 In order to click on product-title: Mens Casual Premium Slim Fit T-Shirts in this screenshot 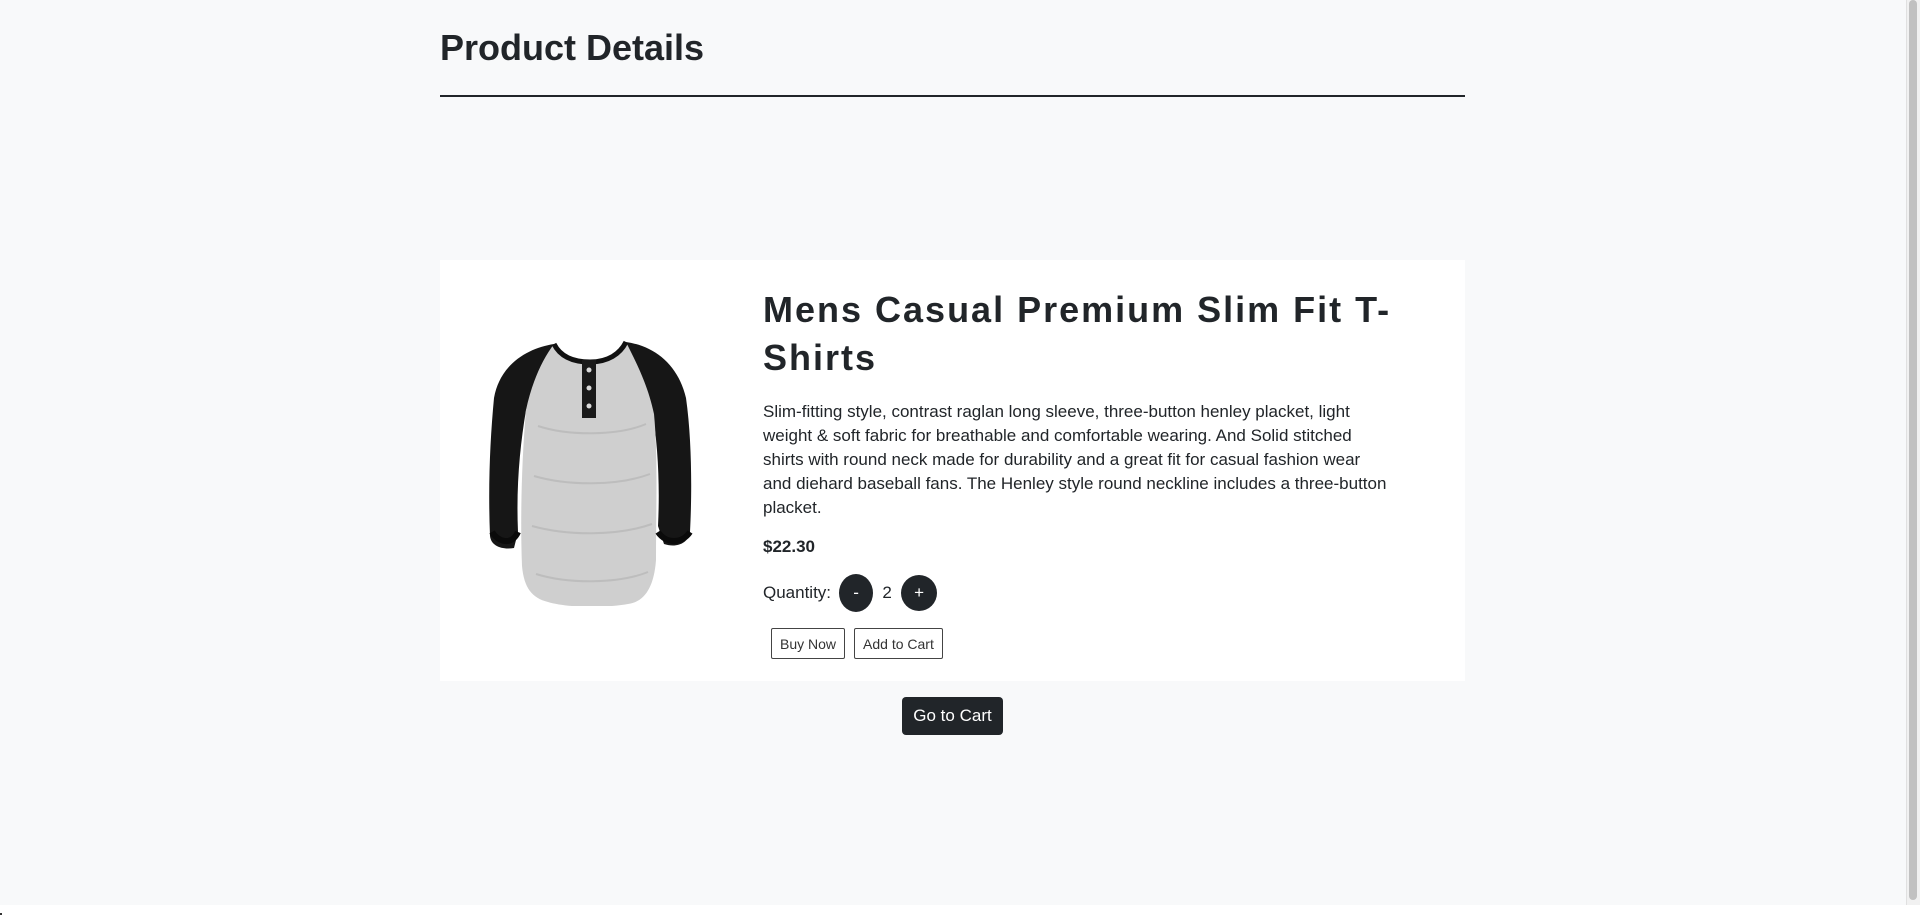, I will do `click(1077, 333)`.